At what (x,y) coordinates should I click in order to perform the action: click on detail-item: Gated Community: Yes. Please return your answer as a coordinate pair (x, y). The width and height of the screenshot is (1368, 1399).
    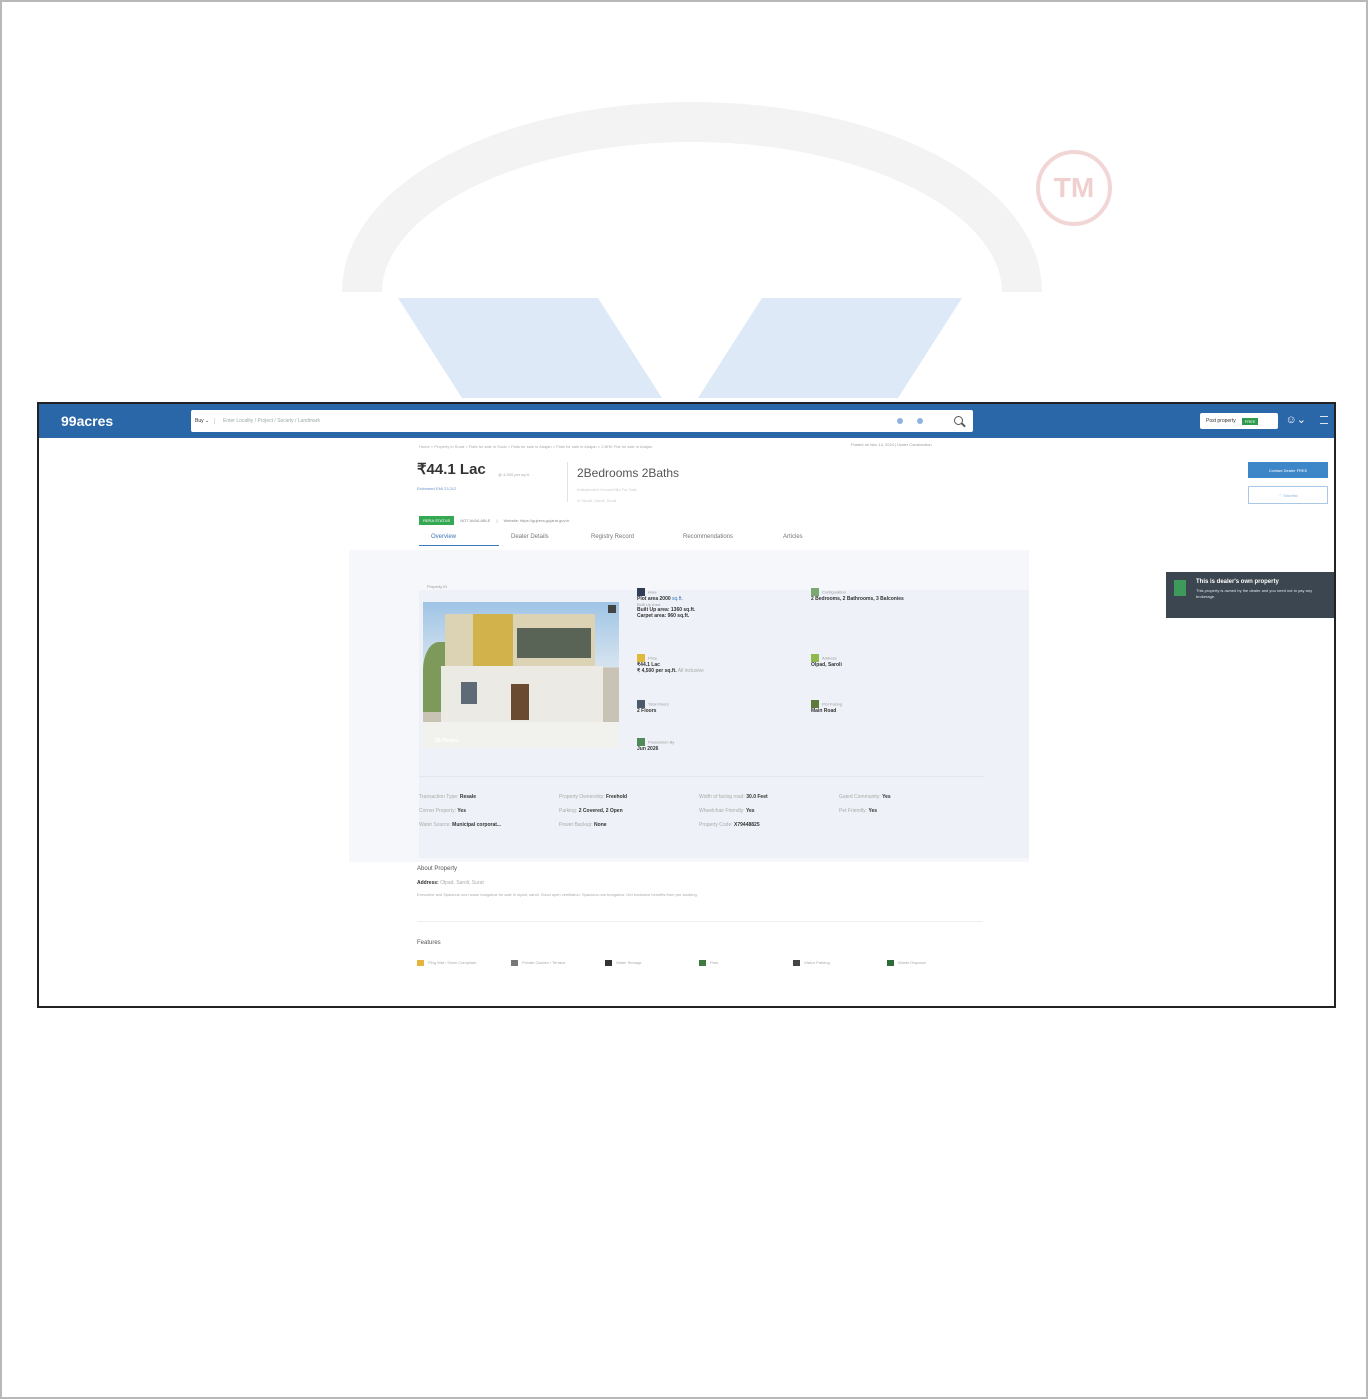
    Looking at the image, I should click on (865, 797).